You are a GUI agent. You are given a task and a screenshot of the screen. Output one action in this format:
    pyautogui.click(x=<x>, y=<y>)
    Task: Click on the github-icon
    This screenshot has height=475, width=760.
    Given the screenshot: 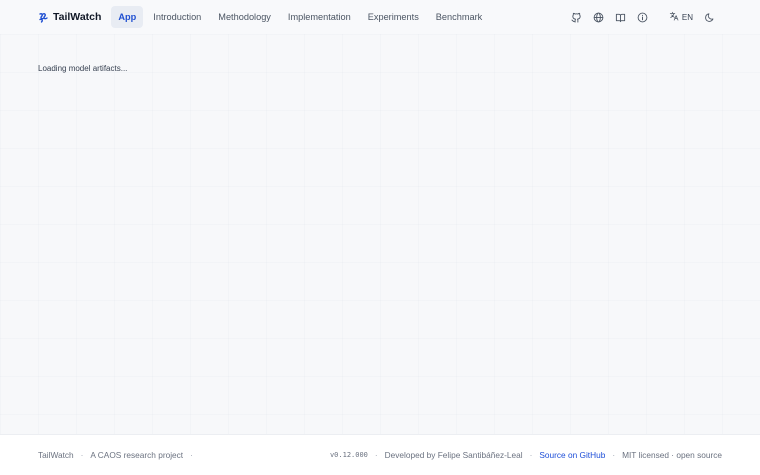 What is the action you would take?
    pyautogui.click(x=577, y=17)
    